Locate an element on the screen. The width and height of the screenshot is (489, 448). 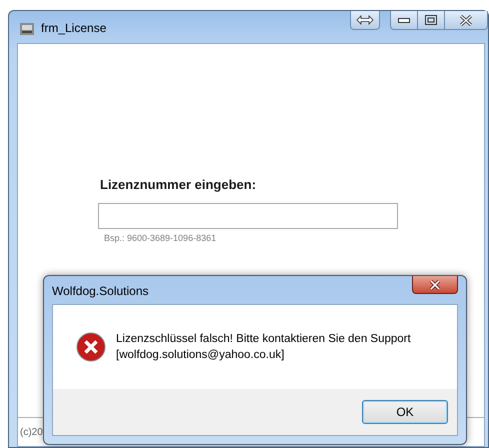
maximize-button is located at coordinates (430, 20).